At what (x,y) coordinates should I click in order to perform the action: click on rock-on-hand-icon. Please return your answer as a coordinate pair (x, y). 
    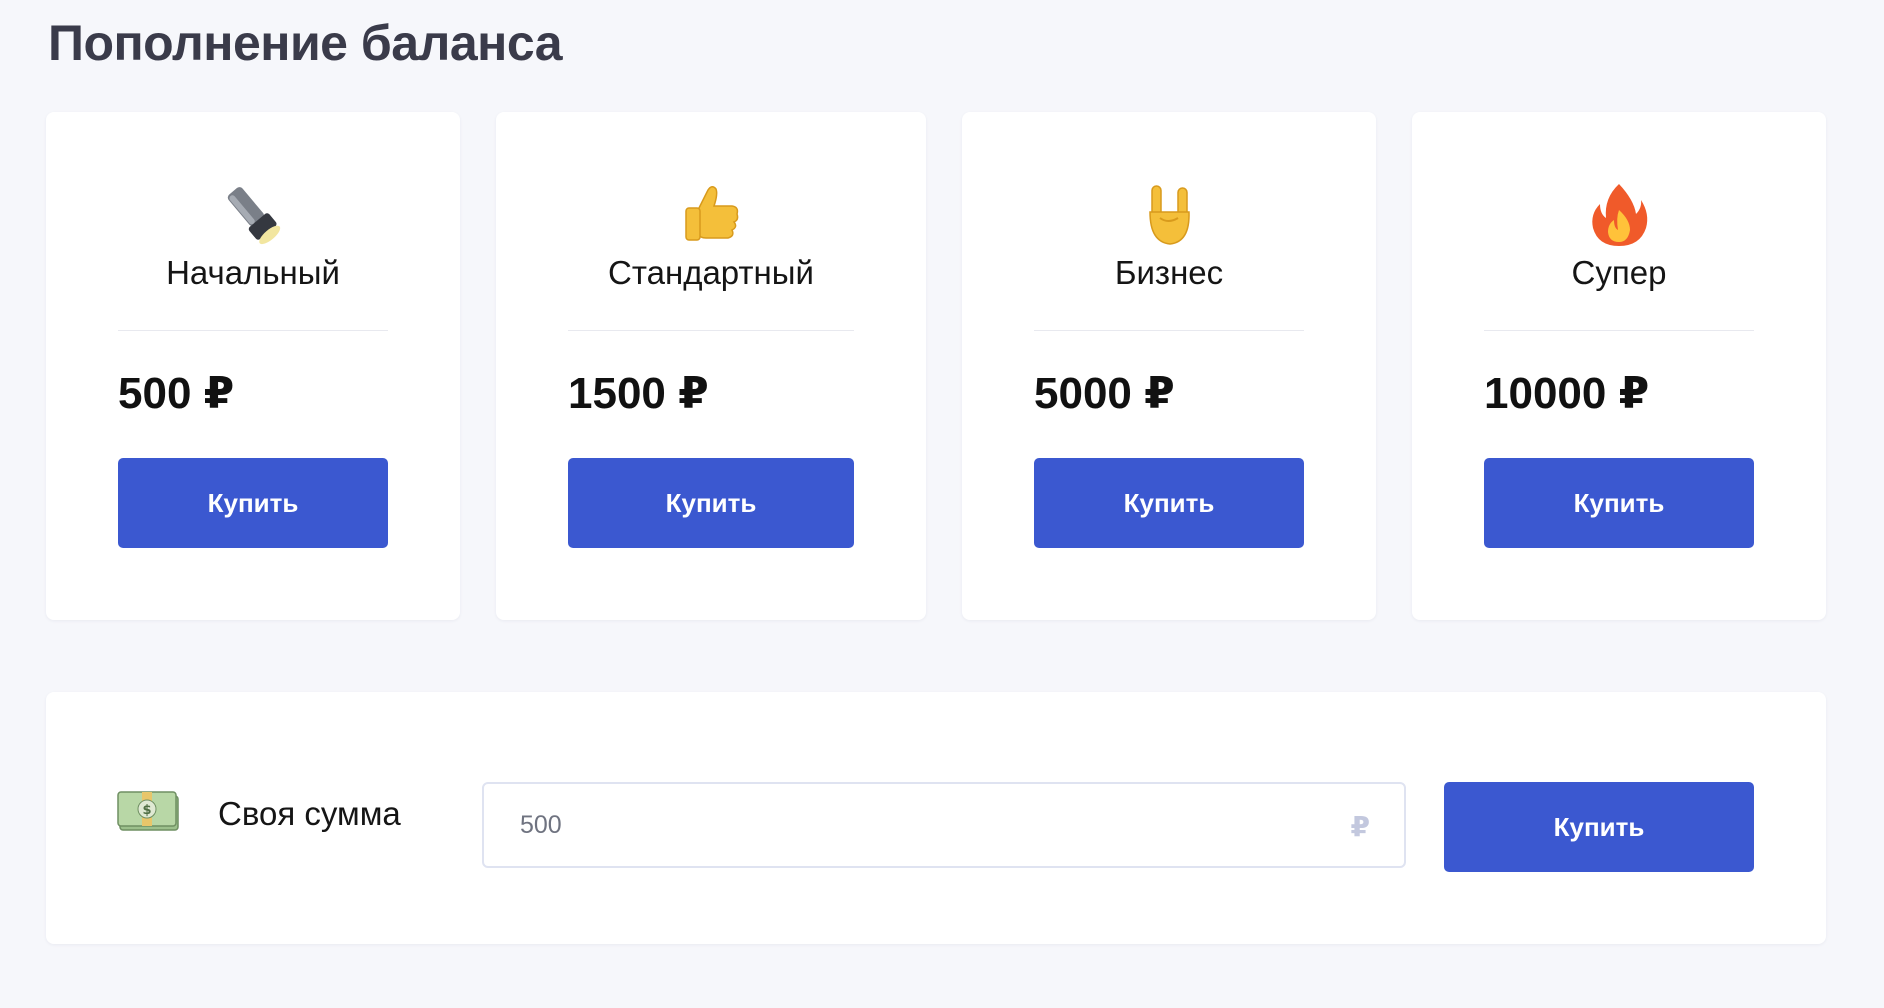
    Looking at the image, I should click on (1169, 215).